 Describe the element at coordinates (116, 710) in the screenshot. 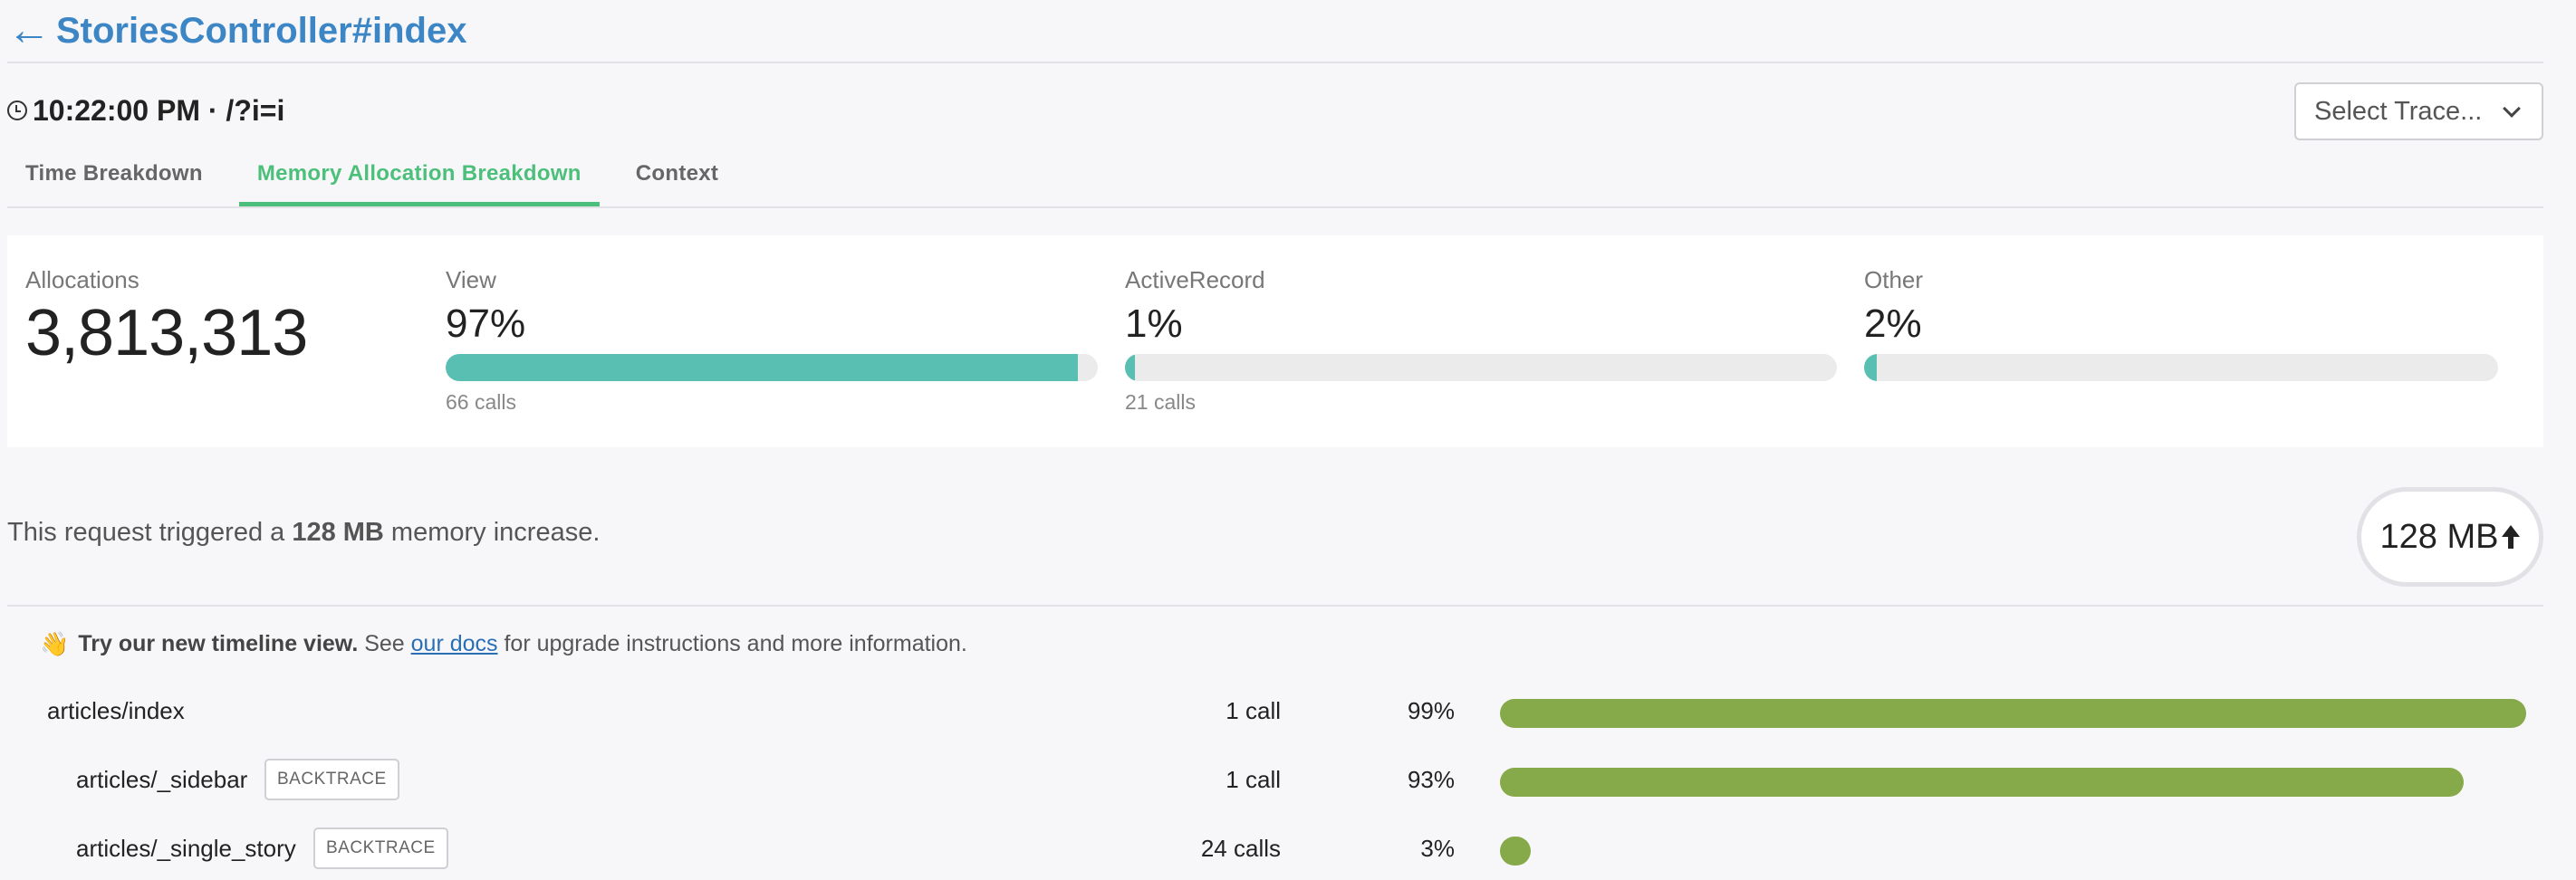

I see `row-name: articles/index` at that location.